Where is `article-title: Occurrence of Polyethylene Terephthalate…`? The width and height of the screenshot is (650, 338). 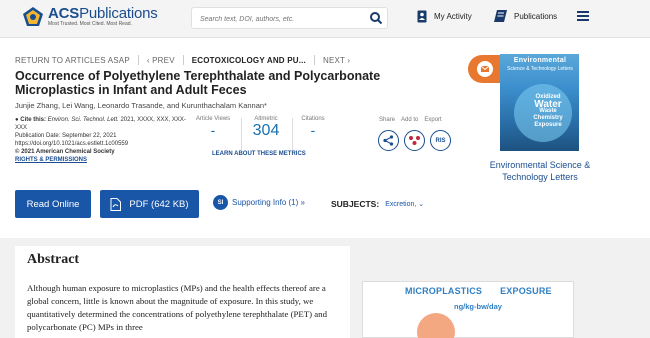
article-title: Occurrence of Polyethylene Terephthalate… is located at coordinates (198, 83).